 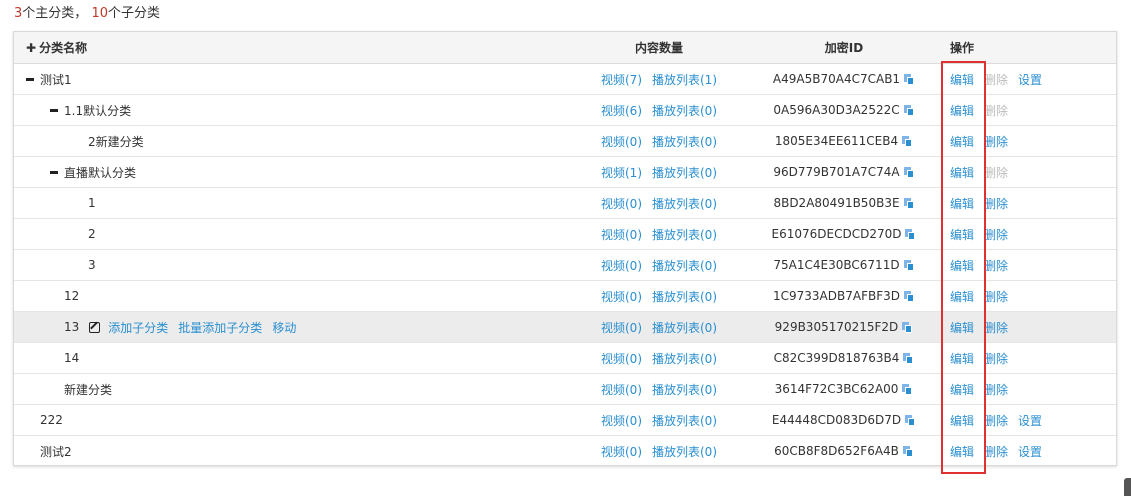 I want to click on category-name: 测试2, so click(x=56, y=451).